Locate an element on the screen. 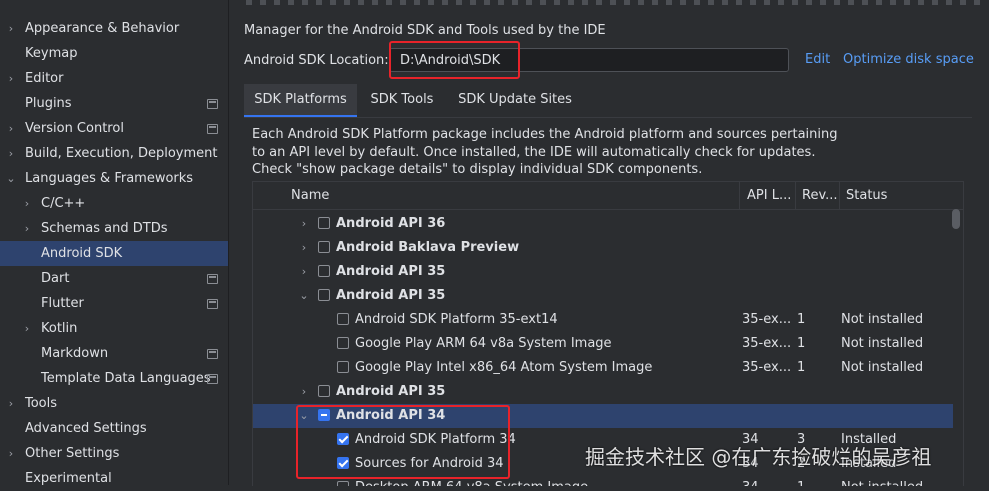  sidebar-item-schemas-and-dtds: › Schemas and DTDs is located at coordinates (114, 228).